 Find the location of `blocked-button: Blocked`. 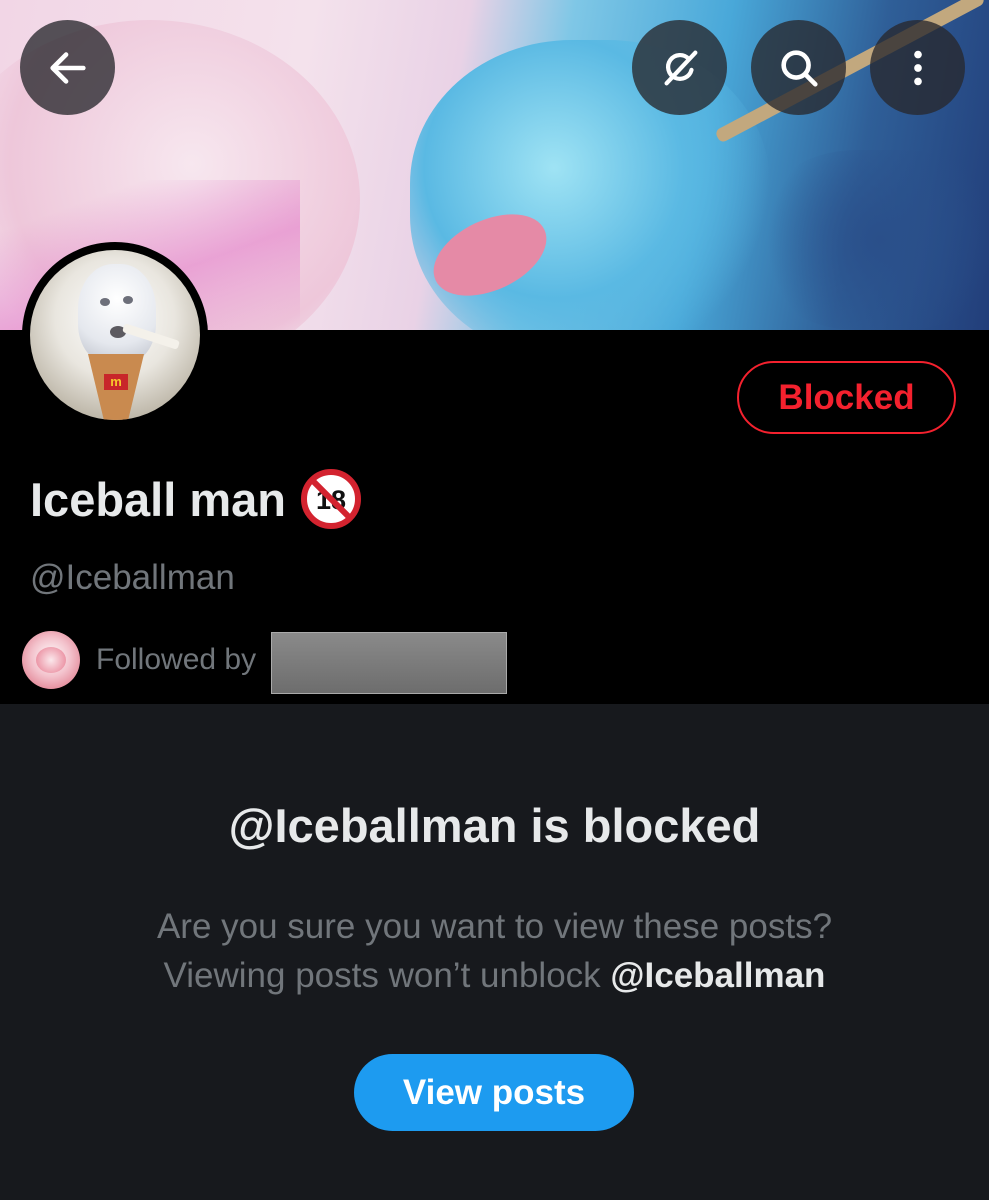

blocked-button: Blocked is located at coordinates (846, 397).